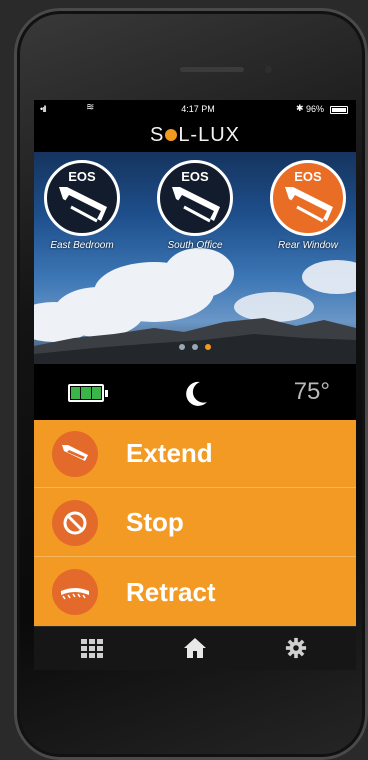 The image size is (368, 760). What do you see at coordinates (315, 109) in the screenshot?
I see `battery-percent: 96%` at bounding box center [315, 109].